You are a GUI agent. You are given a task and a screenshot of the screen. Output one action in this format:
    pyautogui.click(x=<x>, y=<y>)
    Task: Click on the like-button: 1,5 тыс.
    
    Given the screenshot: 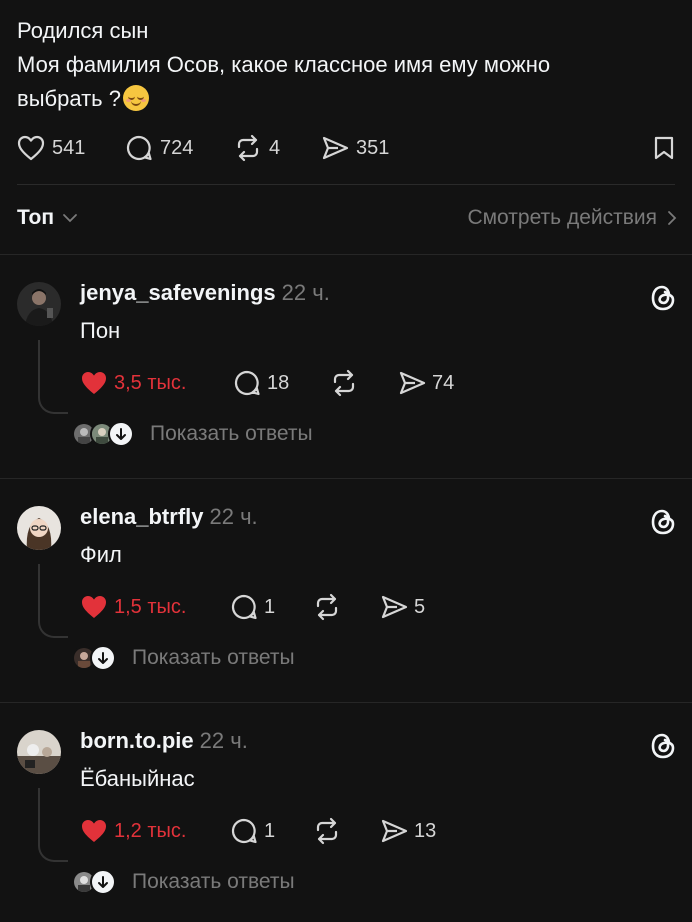 What is the action you would take?
    pyautogui.click(x=133, y=607)
    